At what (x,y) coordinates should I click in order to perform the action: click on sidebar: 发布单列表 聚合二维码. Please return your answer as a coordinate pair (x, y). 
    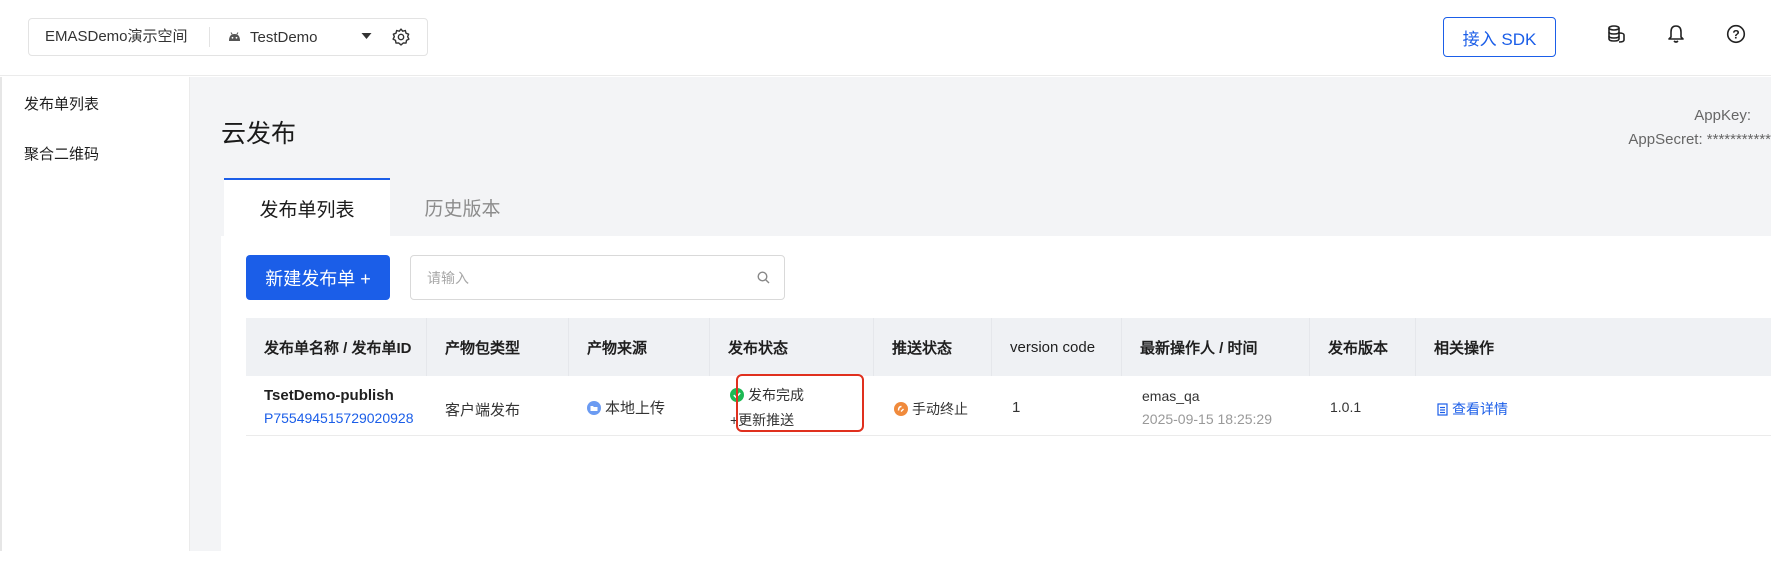
    Looking at the image, I should click on (95, 314).